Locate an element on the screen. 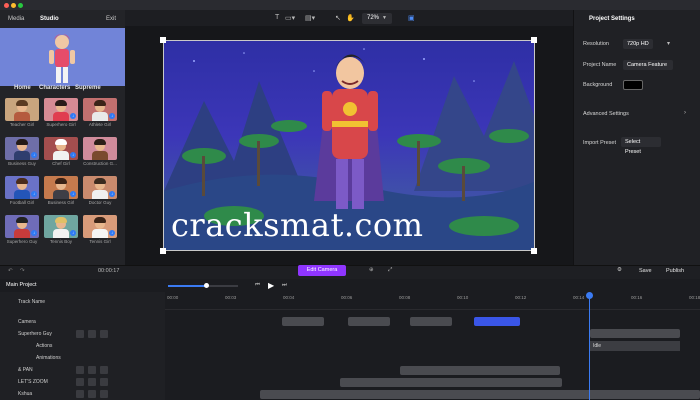 The width and height of the screenshot is (700, 400). background-color-swatch is located at coordinates (633, 85).